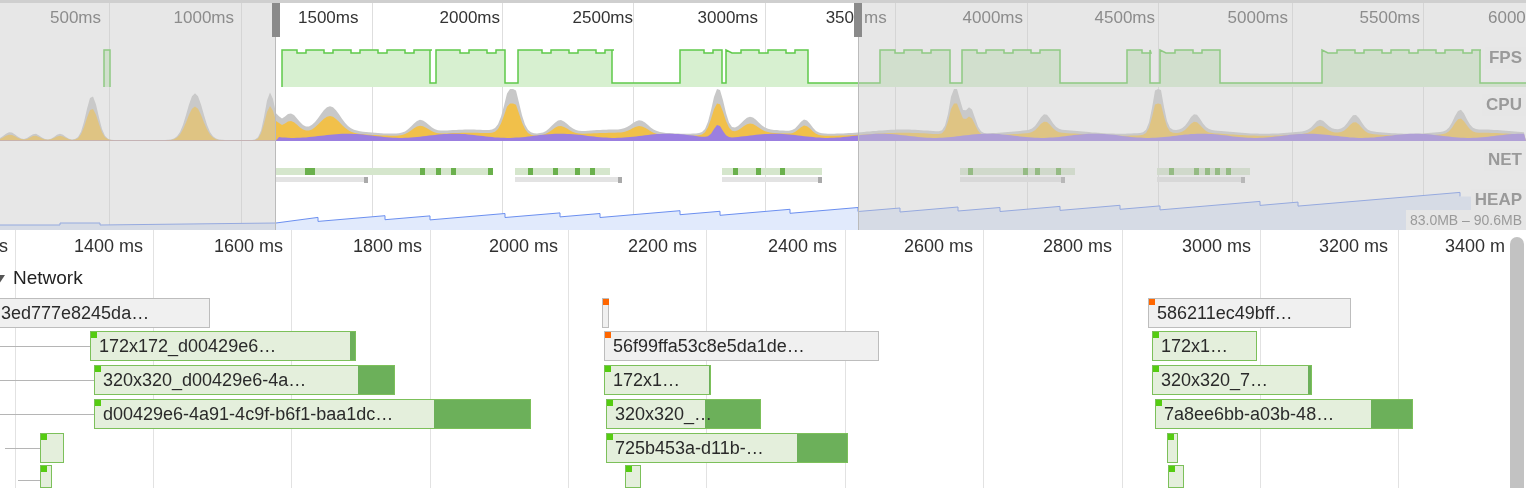 This screenshot has height=488, width=1526. I want to click on time-tick-label: 2000ms, so click(469, 18).